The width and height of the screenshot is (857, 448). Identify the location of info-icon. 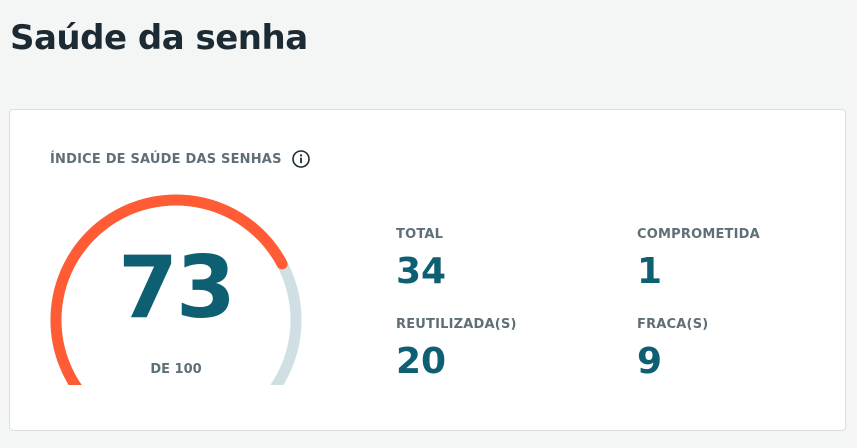
(300, 159).